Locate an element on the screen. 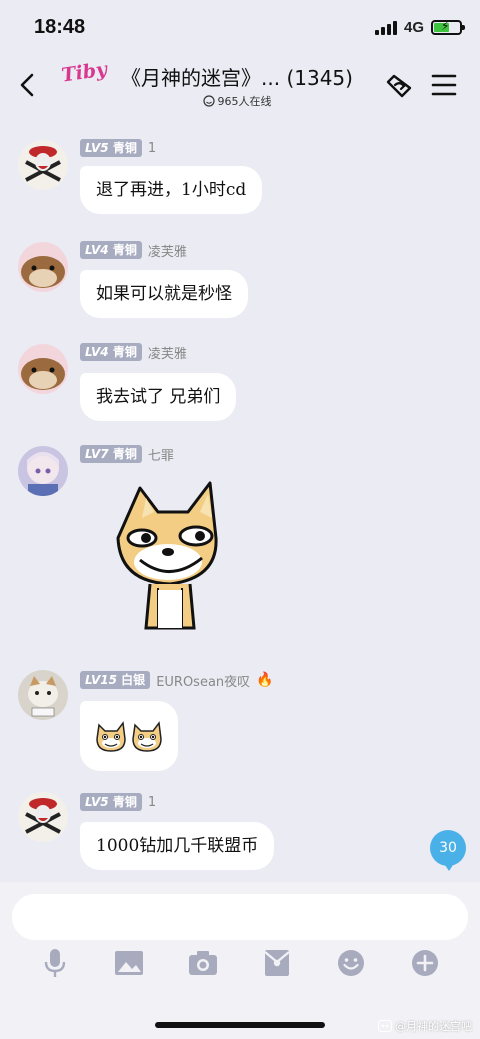 The width and height of the screenshot is (480, 1039). message-meta: LV7 青铜 七罪 is located at coordinates (127, 454).